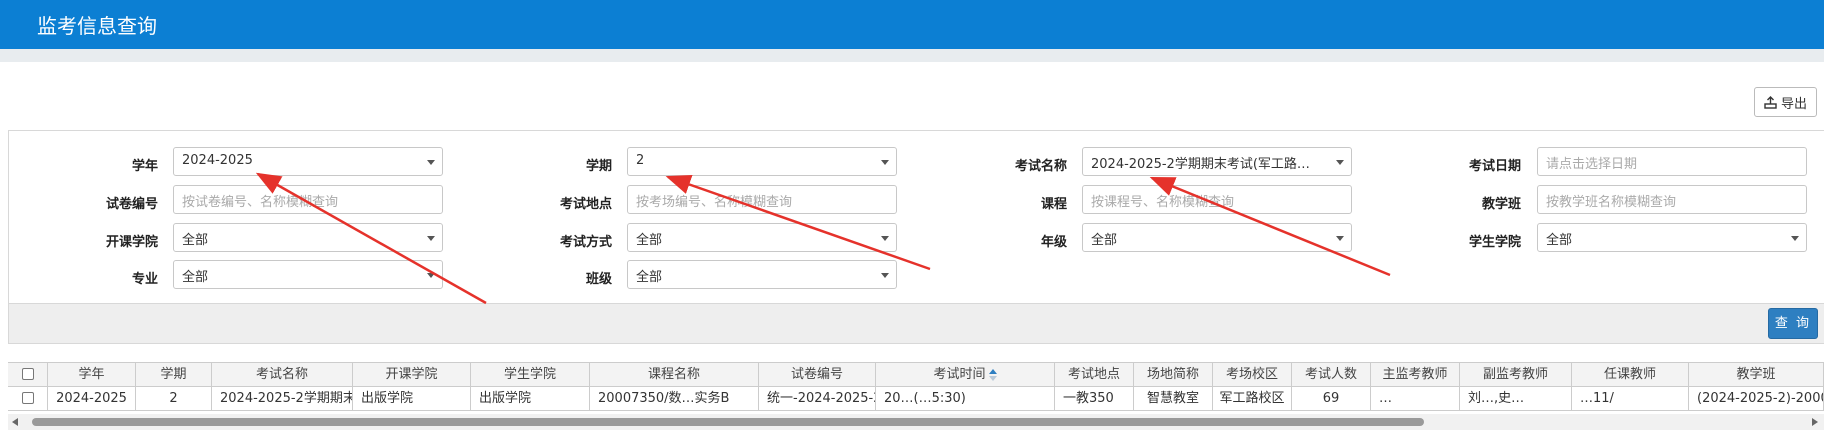 This screenshot has width=1824, height=433. Describe the element at coordinates (131, 204) in the screenshot. I see `label-paper-no: 试卷编号` at that location.